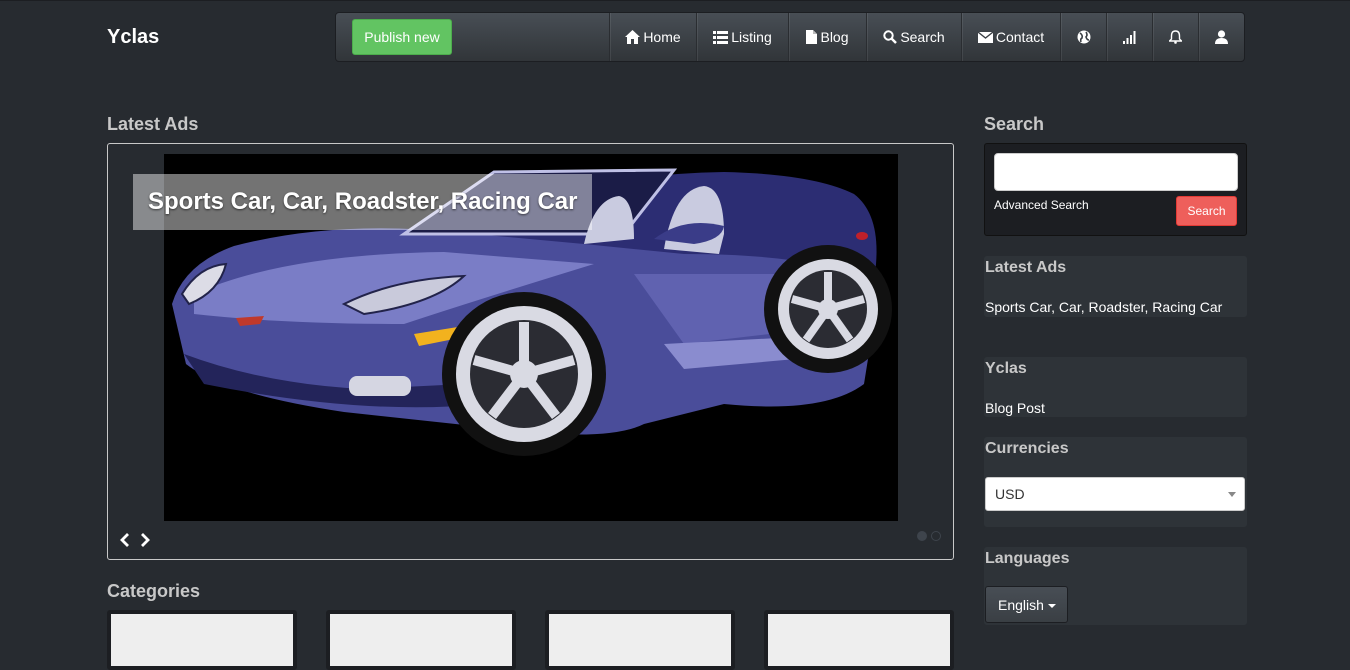 Image resolution: width=1350 pixels, height=670 pixels. Describe the element at coordinates (1232, 494) in the screenshot. I see `chevron-down-icon` at that location.